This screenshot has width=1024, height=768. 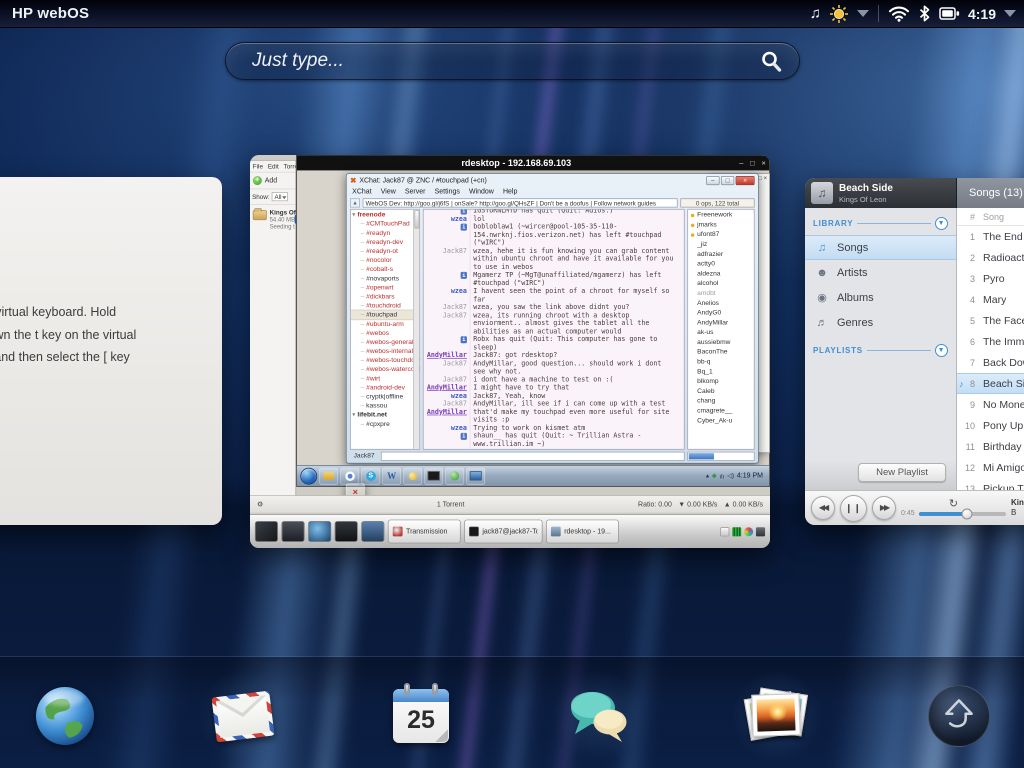 I want to click on sidebar-item: ♬ Genres, so click(x=880, y=322).